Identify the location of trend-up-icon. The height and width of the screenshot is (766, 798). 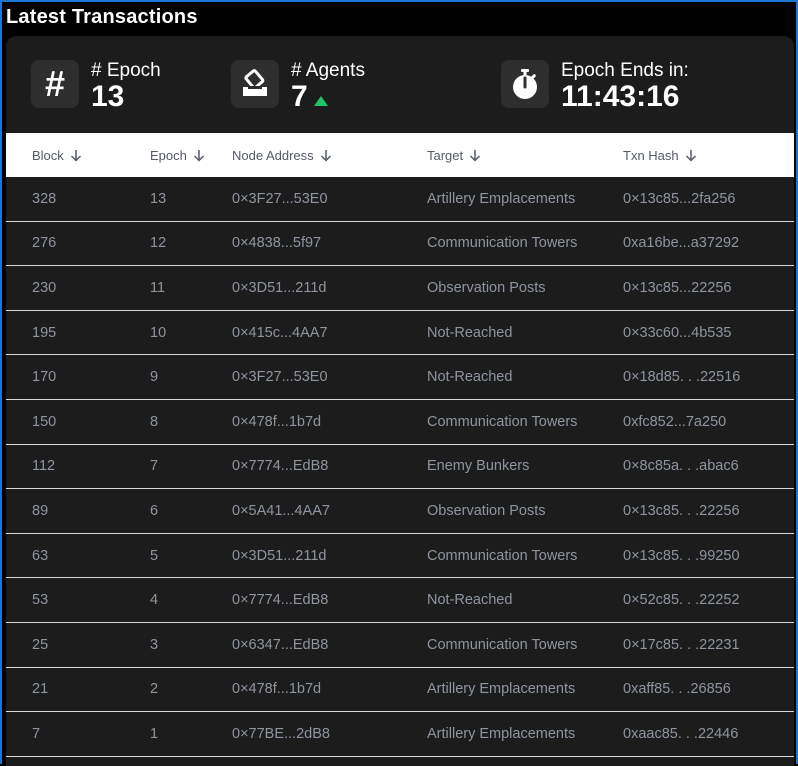
(320, 97).